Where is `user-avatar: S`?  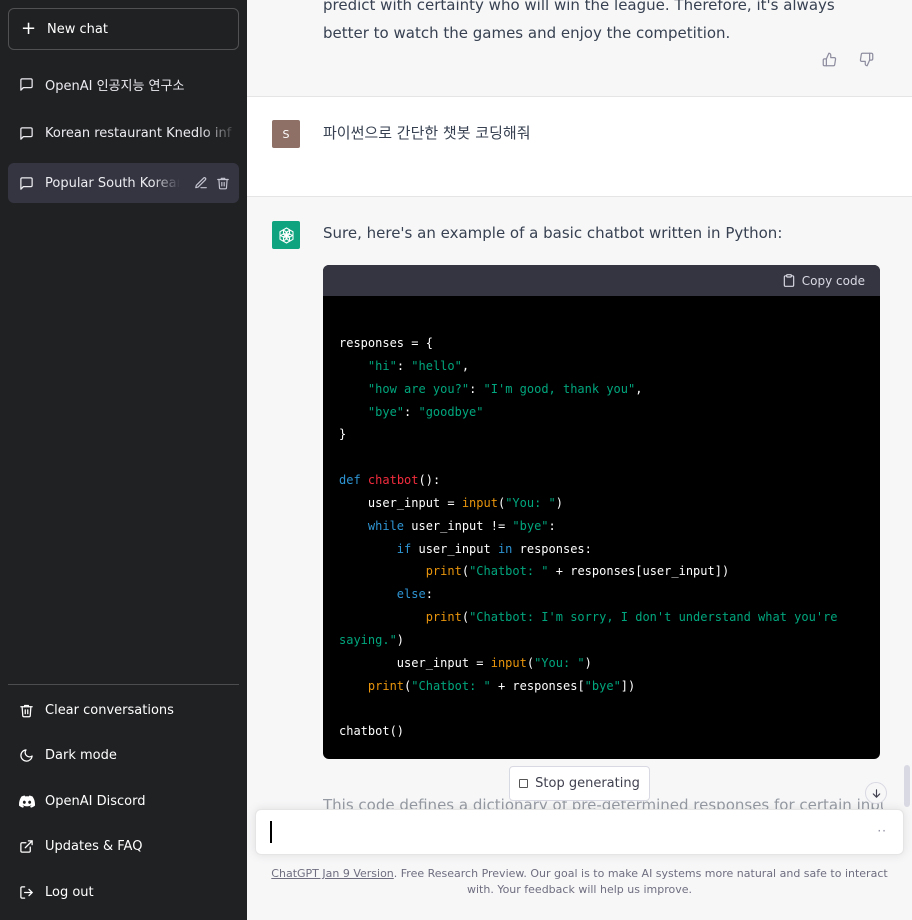
user-avatar: S is located at coordinates (286, 134).